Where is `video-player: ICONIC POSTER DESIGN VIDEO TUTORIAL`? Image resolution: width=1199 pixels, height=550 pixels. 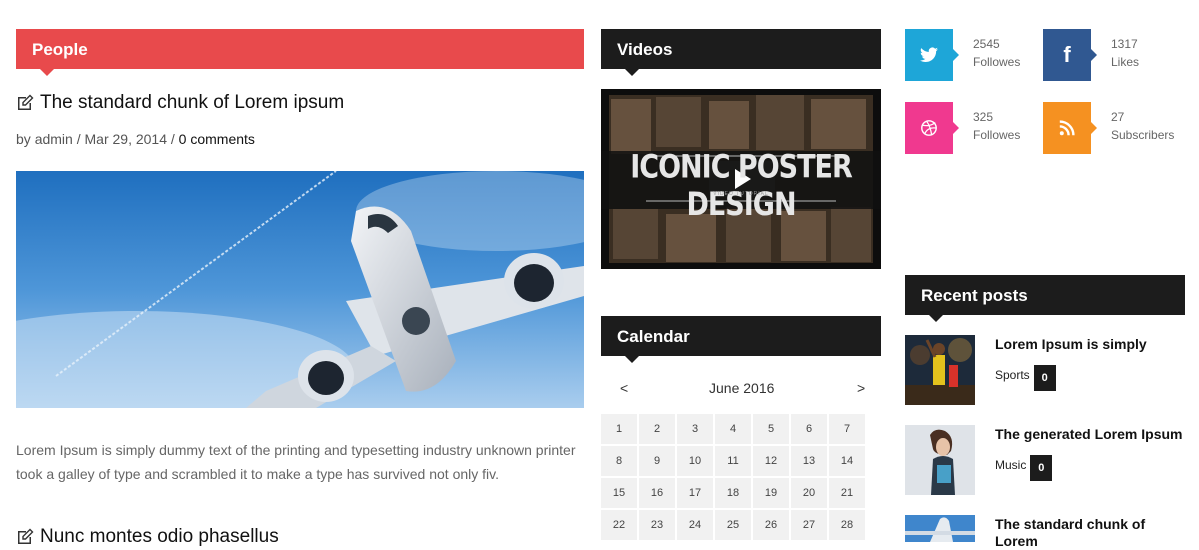
video-player: ICONIC POSTER DESIGN VIDEO TUTORIAL is located at coordinates (741, 179).